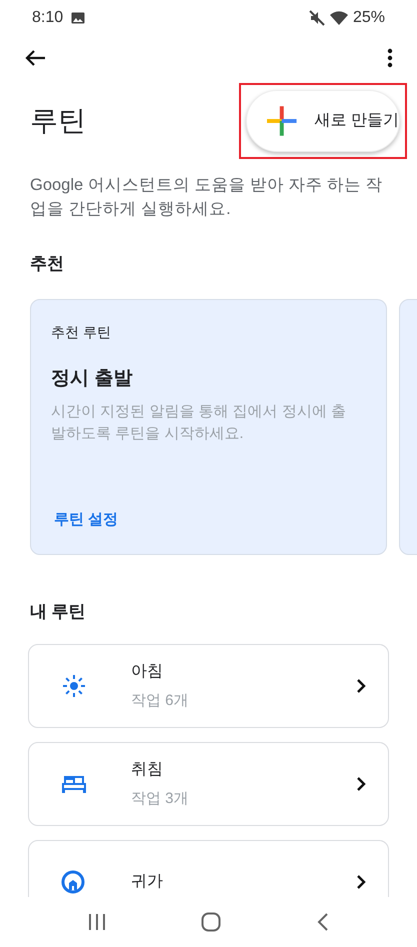 Image resolution: width=417 pixels, height=947 pixels. What do you see at coordinates (97, 922) in the screenshot?
I see `recent-apps-icon` at bounding box center [97, 922].